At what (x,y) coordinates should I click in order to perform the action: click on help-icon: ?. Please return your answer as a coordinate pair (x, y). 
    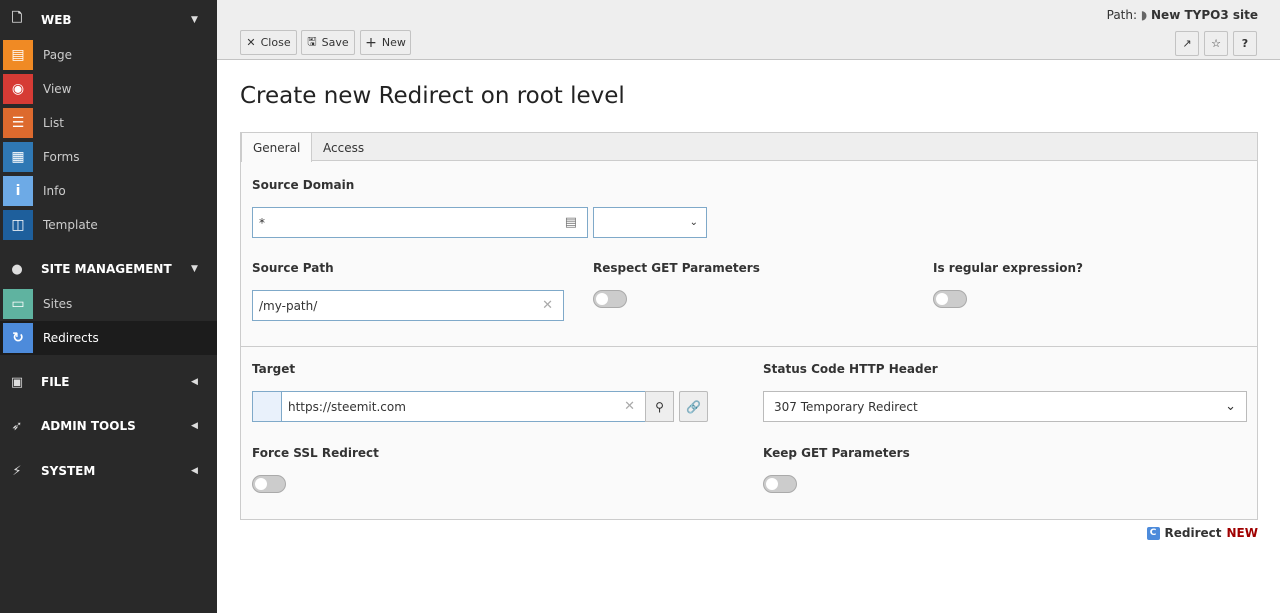
    Looking at the image, I should click on (1245, 43).